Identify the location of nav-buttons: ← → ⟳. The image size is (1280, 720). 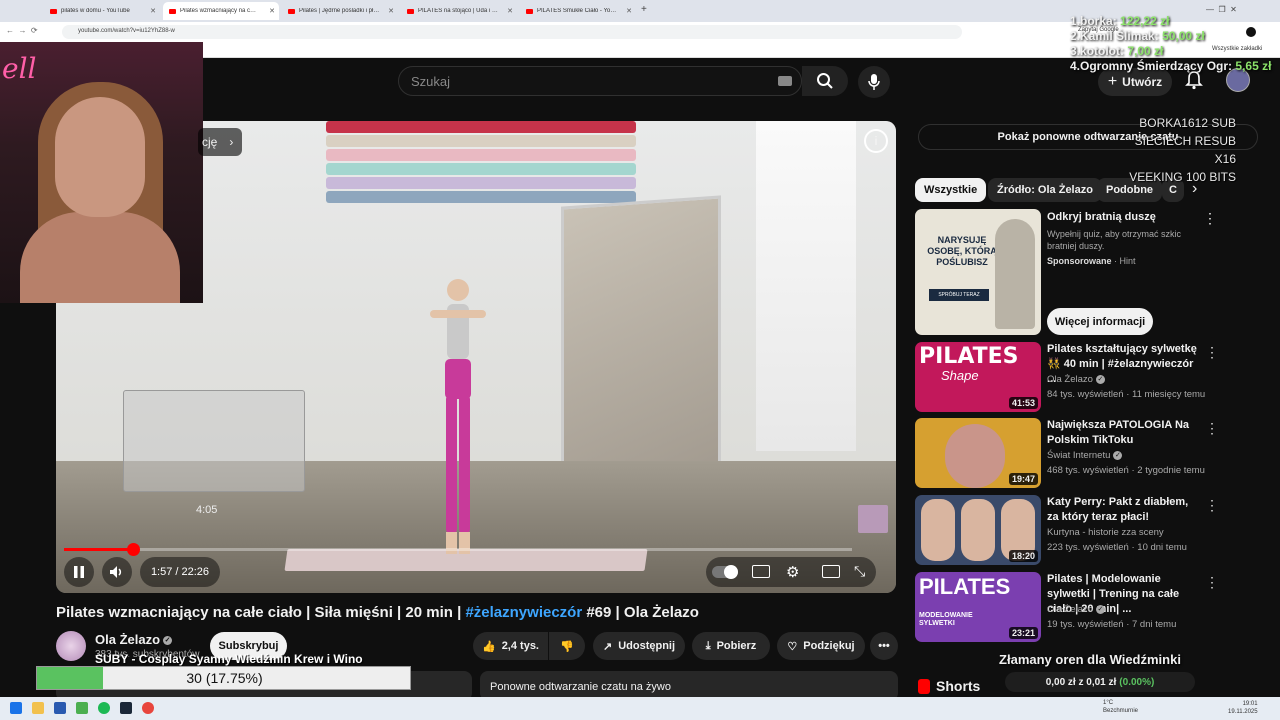
(22, 30).